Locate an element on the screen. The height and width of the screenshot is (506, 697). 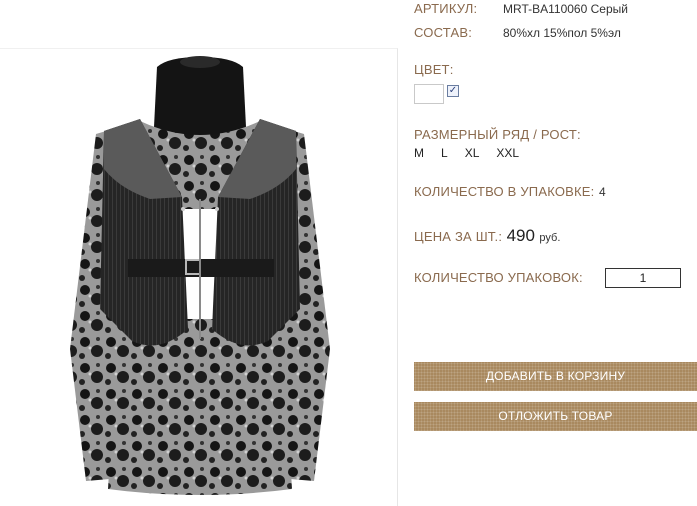
size-item: M is located at coordinates (419, 153).